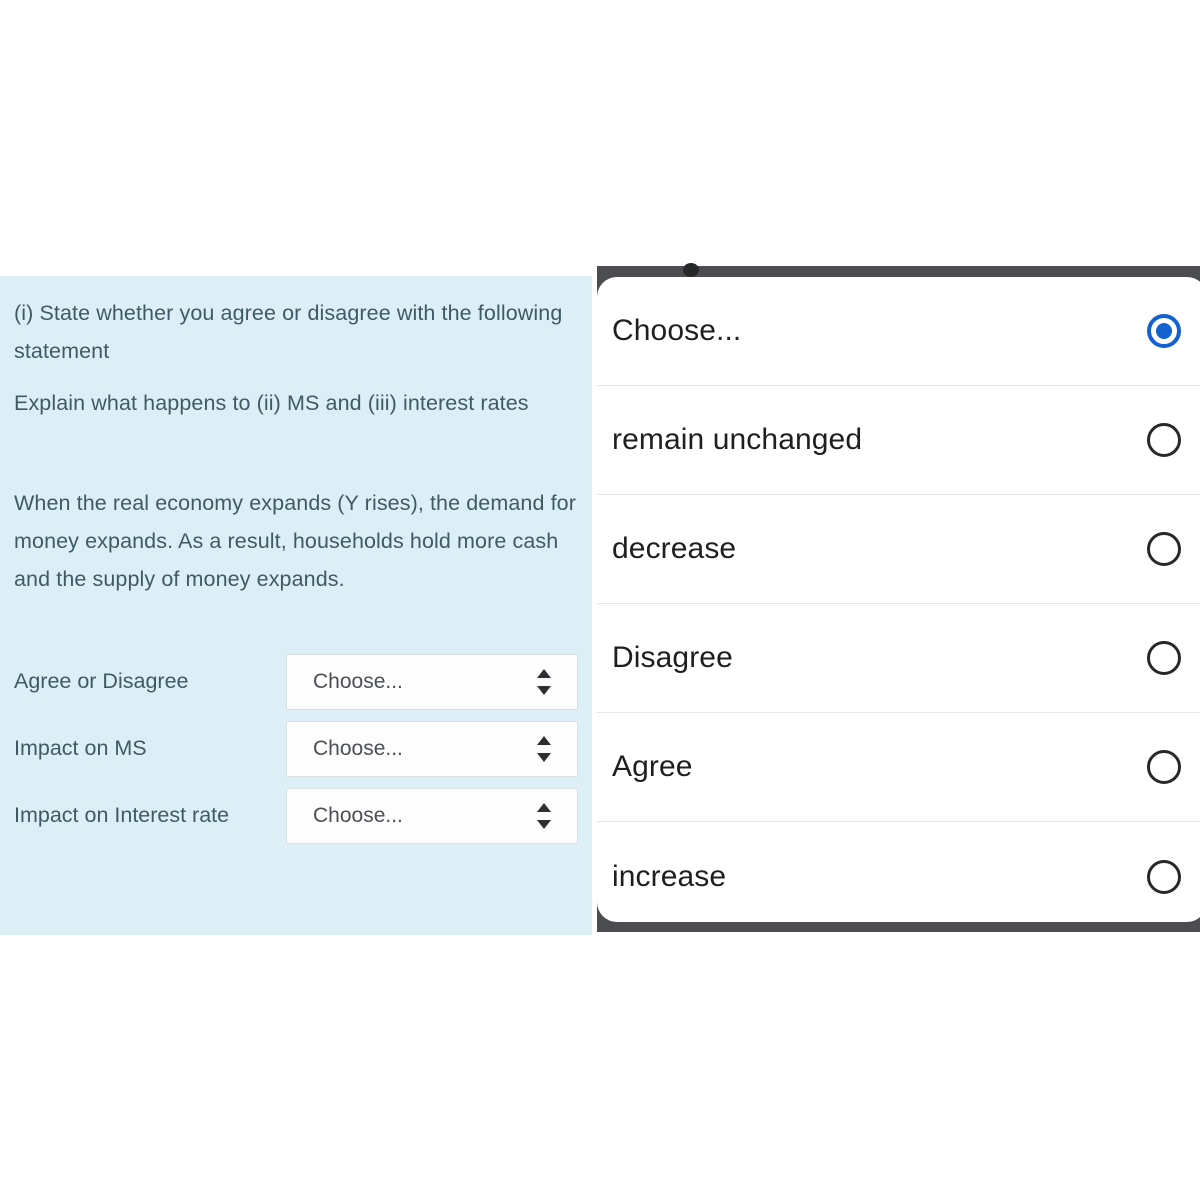 The image size is (1200, 1200). What do you see at coordinates (737, 439) in the screenshot?
I see `option-label: remain unchanged` at bounding box center [737, 439].